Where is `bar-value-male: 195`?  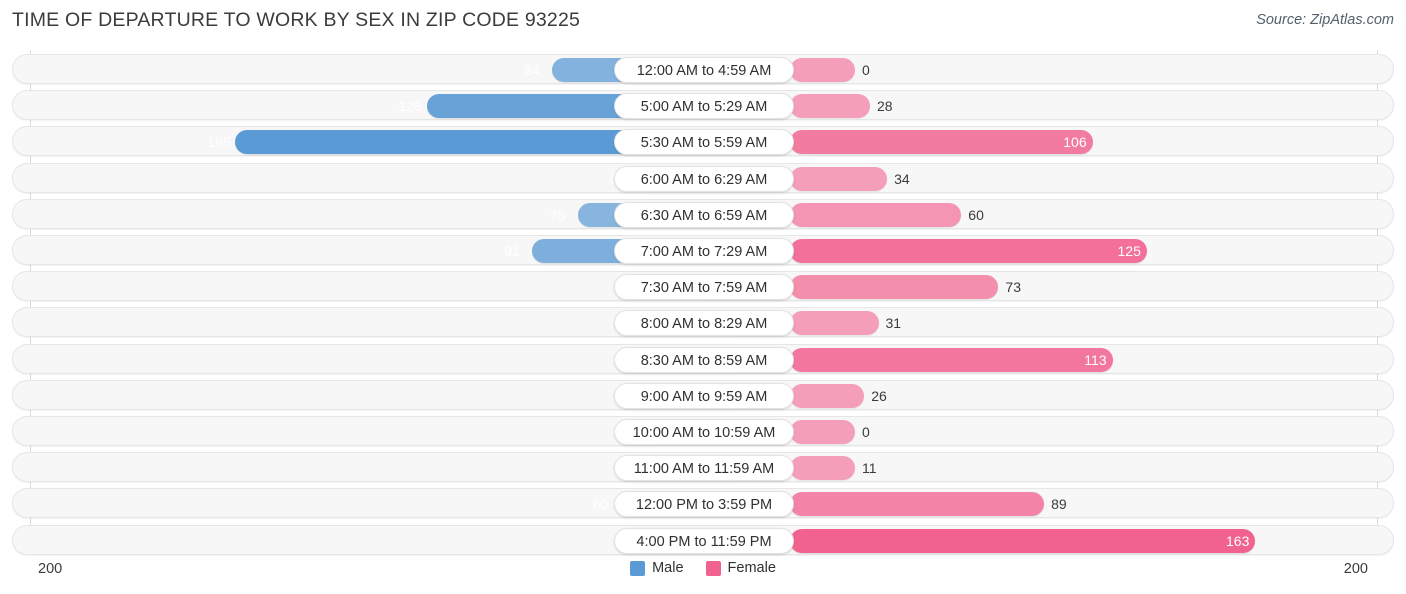
bar-value-male: 195 is located at coordinates (219, 142).